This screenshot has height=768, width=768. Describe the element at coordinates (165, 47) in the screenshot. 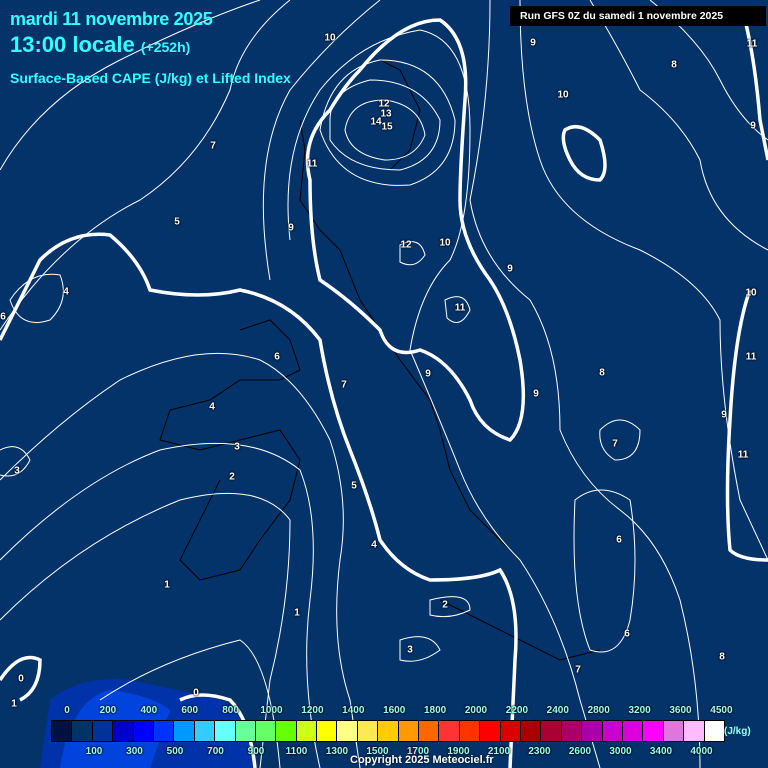

I see `lead-time: (+252h)` at that location.